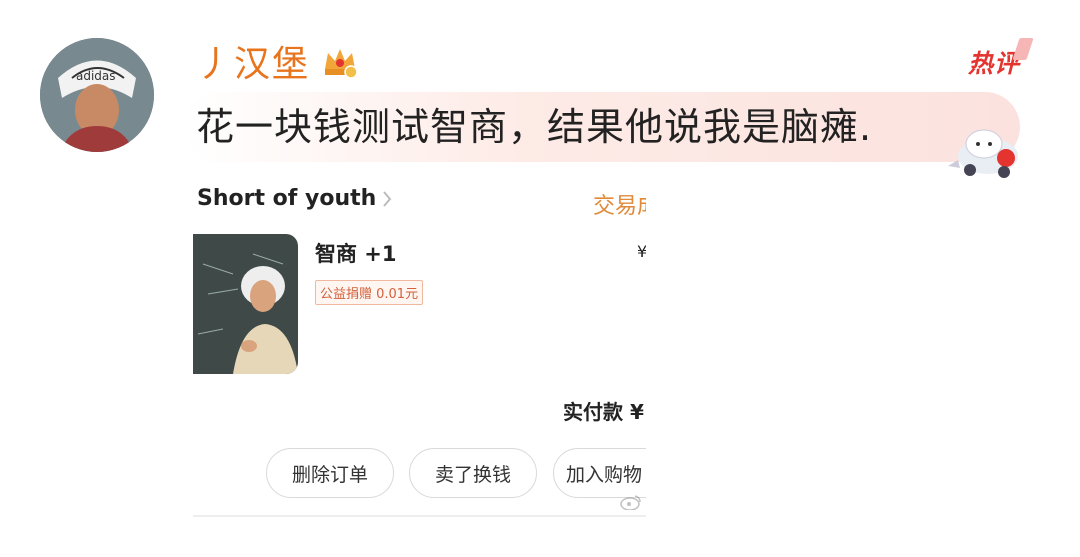 The width and height of the screenshot is (1080, 557). What do you see at coordinates (473, 473) in the screenshot?
I see `sell-button: 卖了换钱` at bounding box center [473, 473].